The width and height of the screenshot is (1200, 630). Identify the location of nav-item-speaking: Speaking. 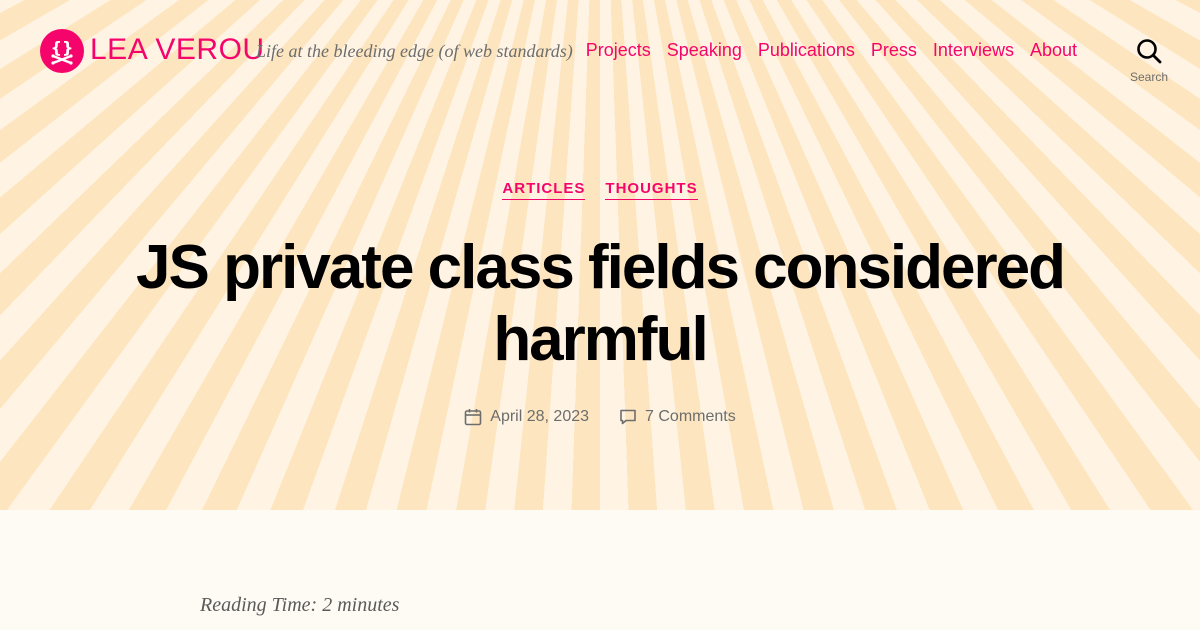
(704, 50).